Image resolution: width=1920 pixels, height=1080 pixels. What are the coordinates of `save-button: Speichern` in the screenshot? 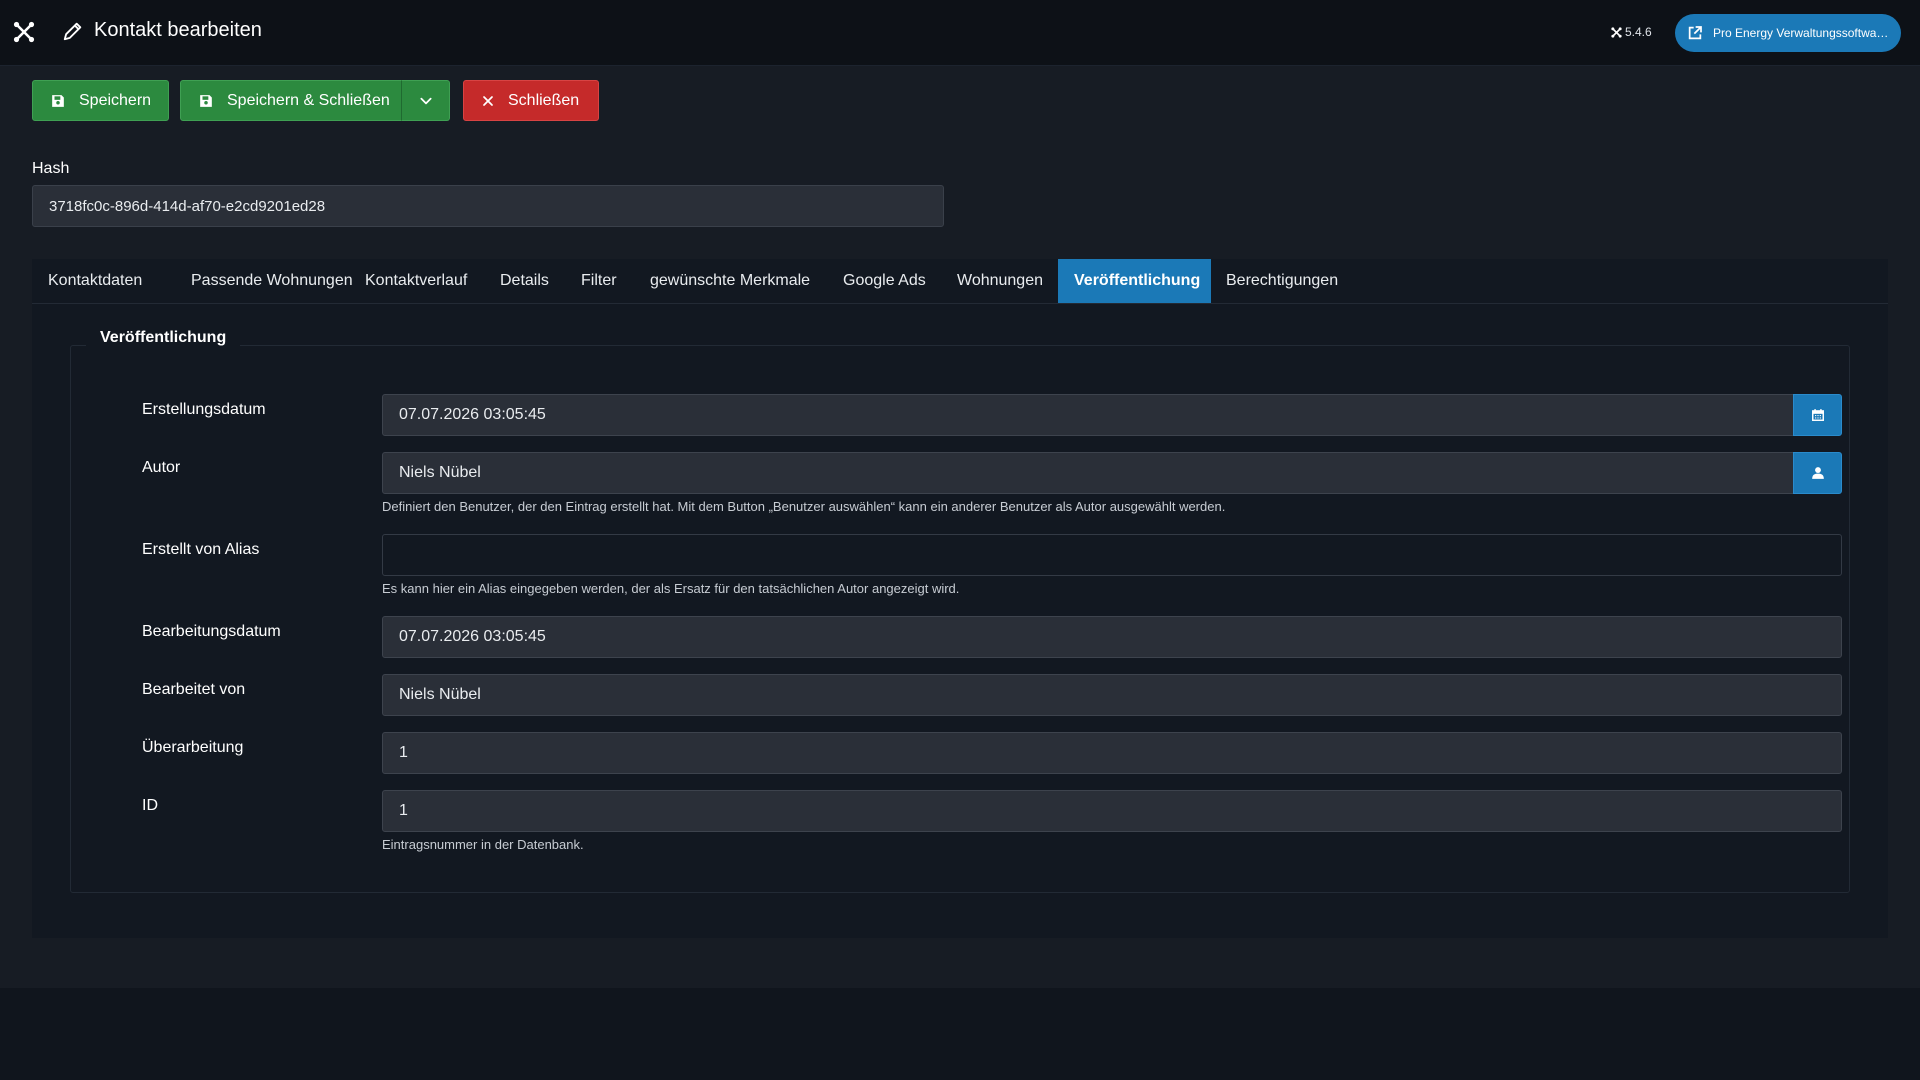 It's located at (100, 100).